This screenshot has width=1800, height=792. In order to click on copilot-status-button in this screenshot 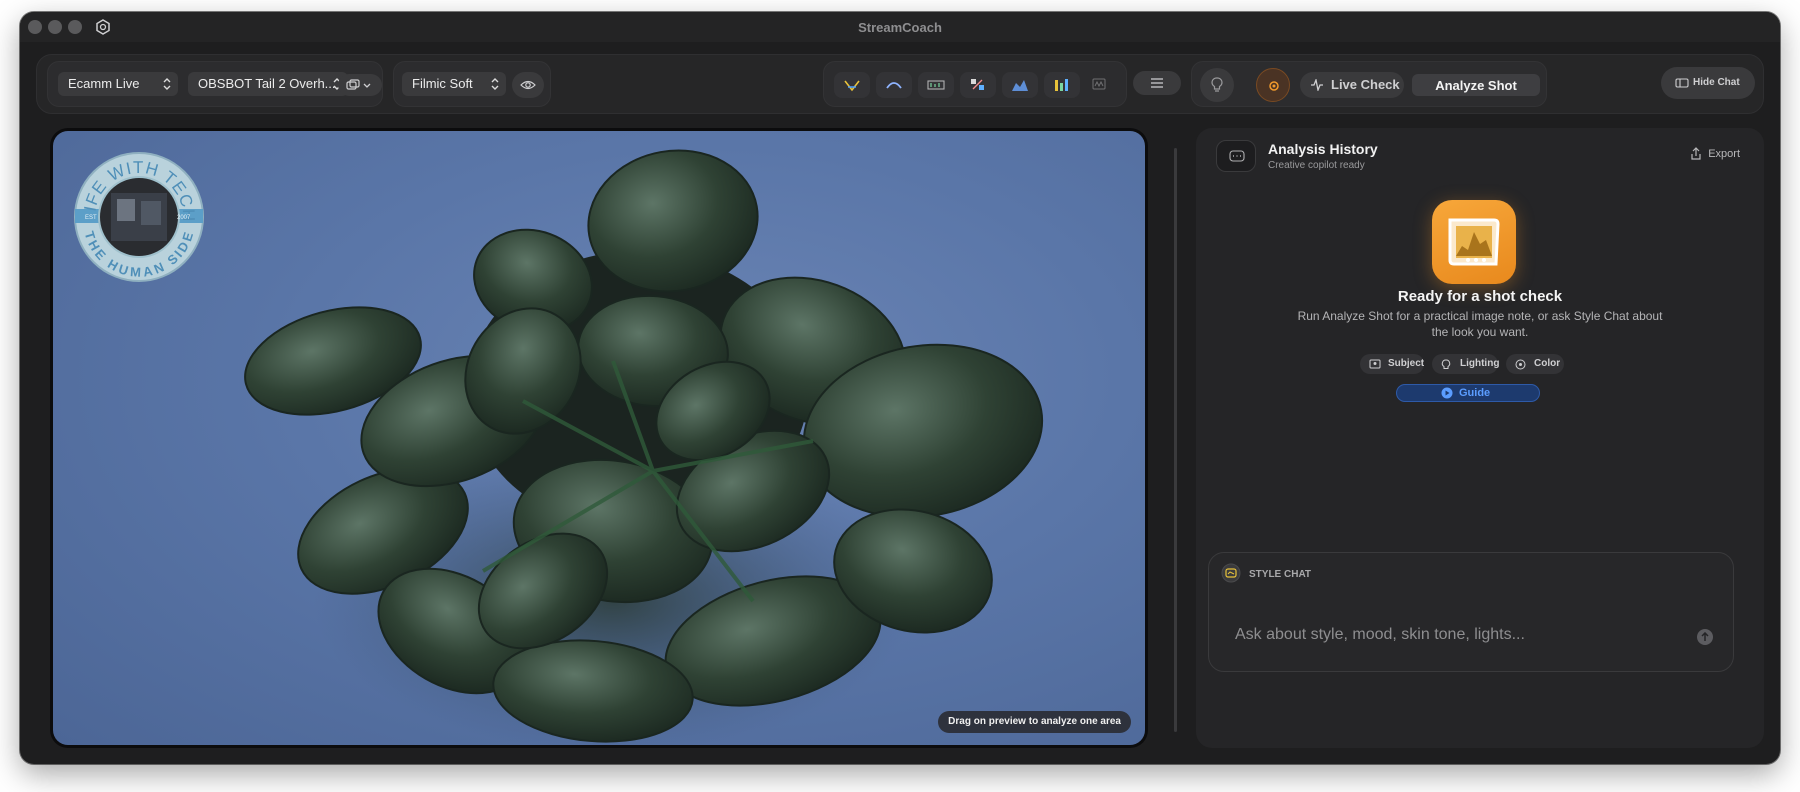, I will do `click(1273, 85)`.